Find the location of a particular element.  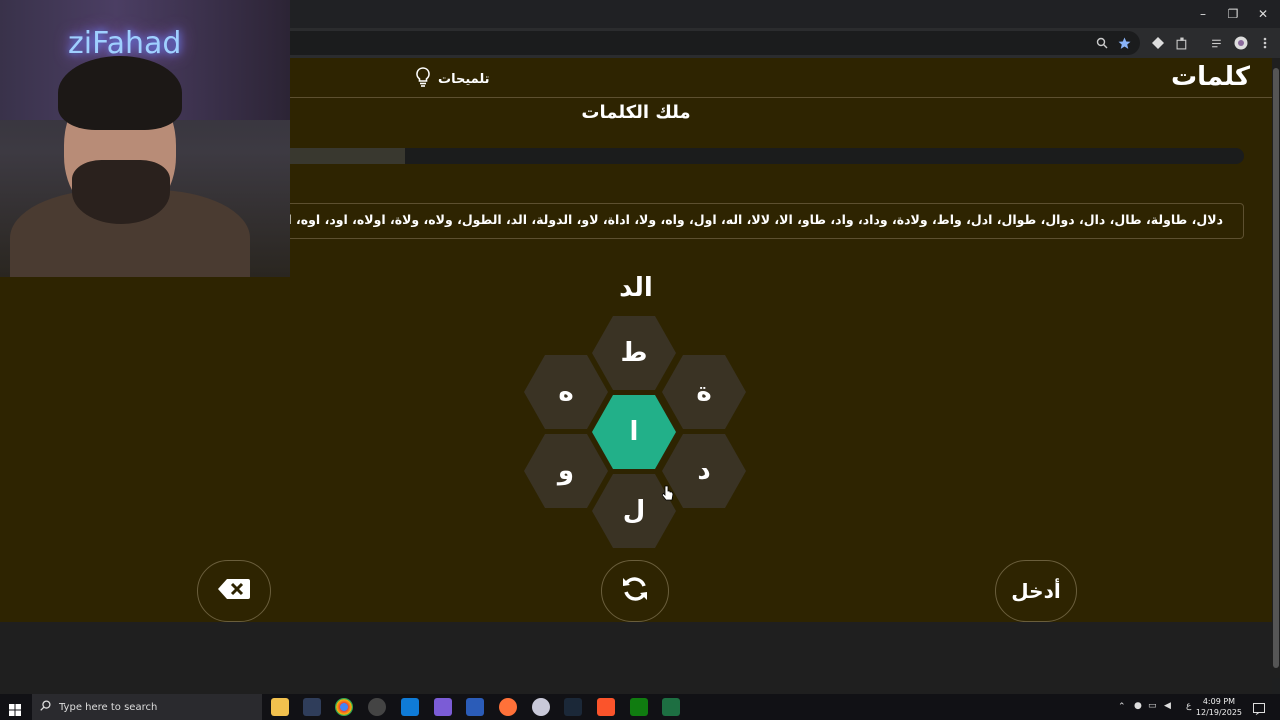

hints-button: تلميحات is located at coordinates (452, 79).